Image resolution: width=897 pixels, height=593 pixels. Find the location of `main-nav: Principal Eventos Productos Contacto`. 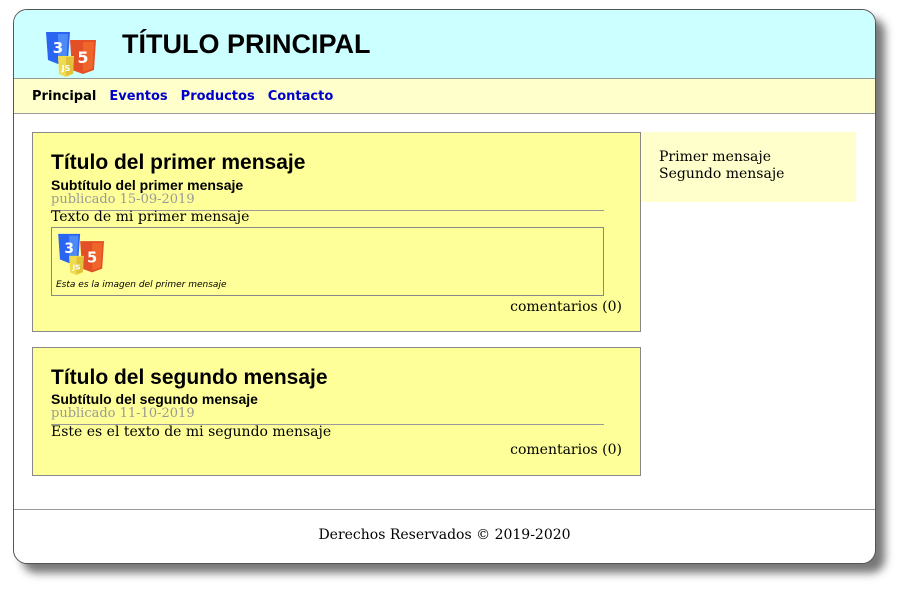

main-nav: Principal Eventos Productos Contacto is located at coordinates (444, 96).